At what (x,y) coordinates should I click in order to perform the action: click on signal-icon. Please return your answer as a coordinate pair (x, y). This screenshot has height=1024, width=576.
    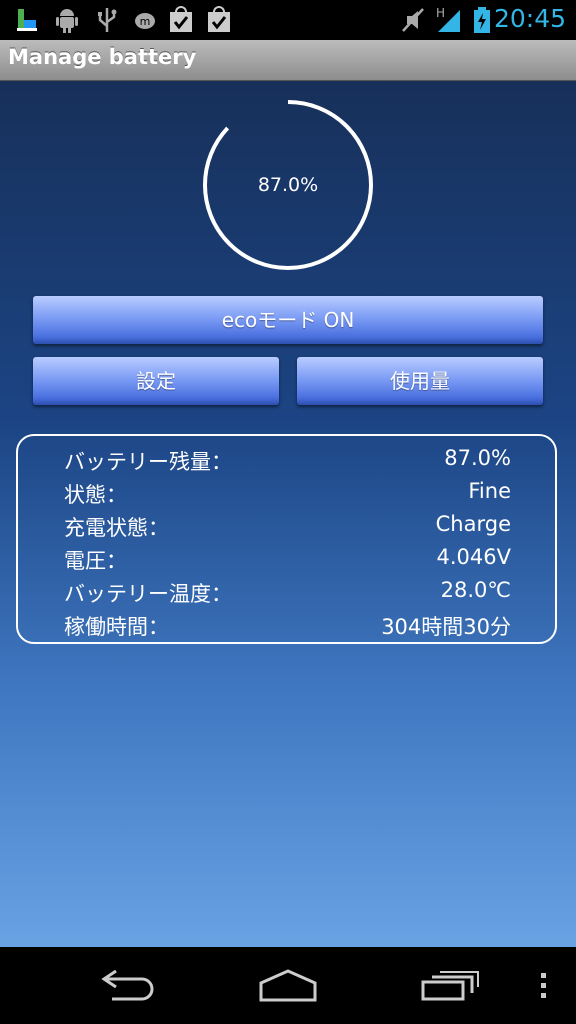
    Looking at the image, I should click on (449, 21).